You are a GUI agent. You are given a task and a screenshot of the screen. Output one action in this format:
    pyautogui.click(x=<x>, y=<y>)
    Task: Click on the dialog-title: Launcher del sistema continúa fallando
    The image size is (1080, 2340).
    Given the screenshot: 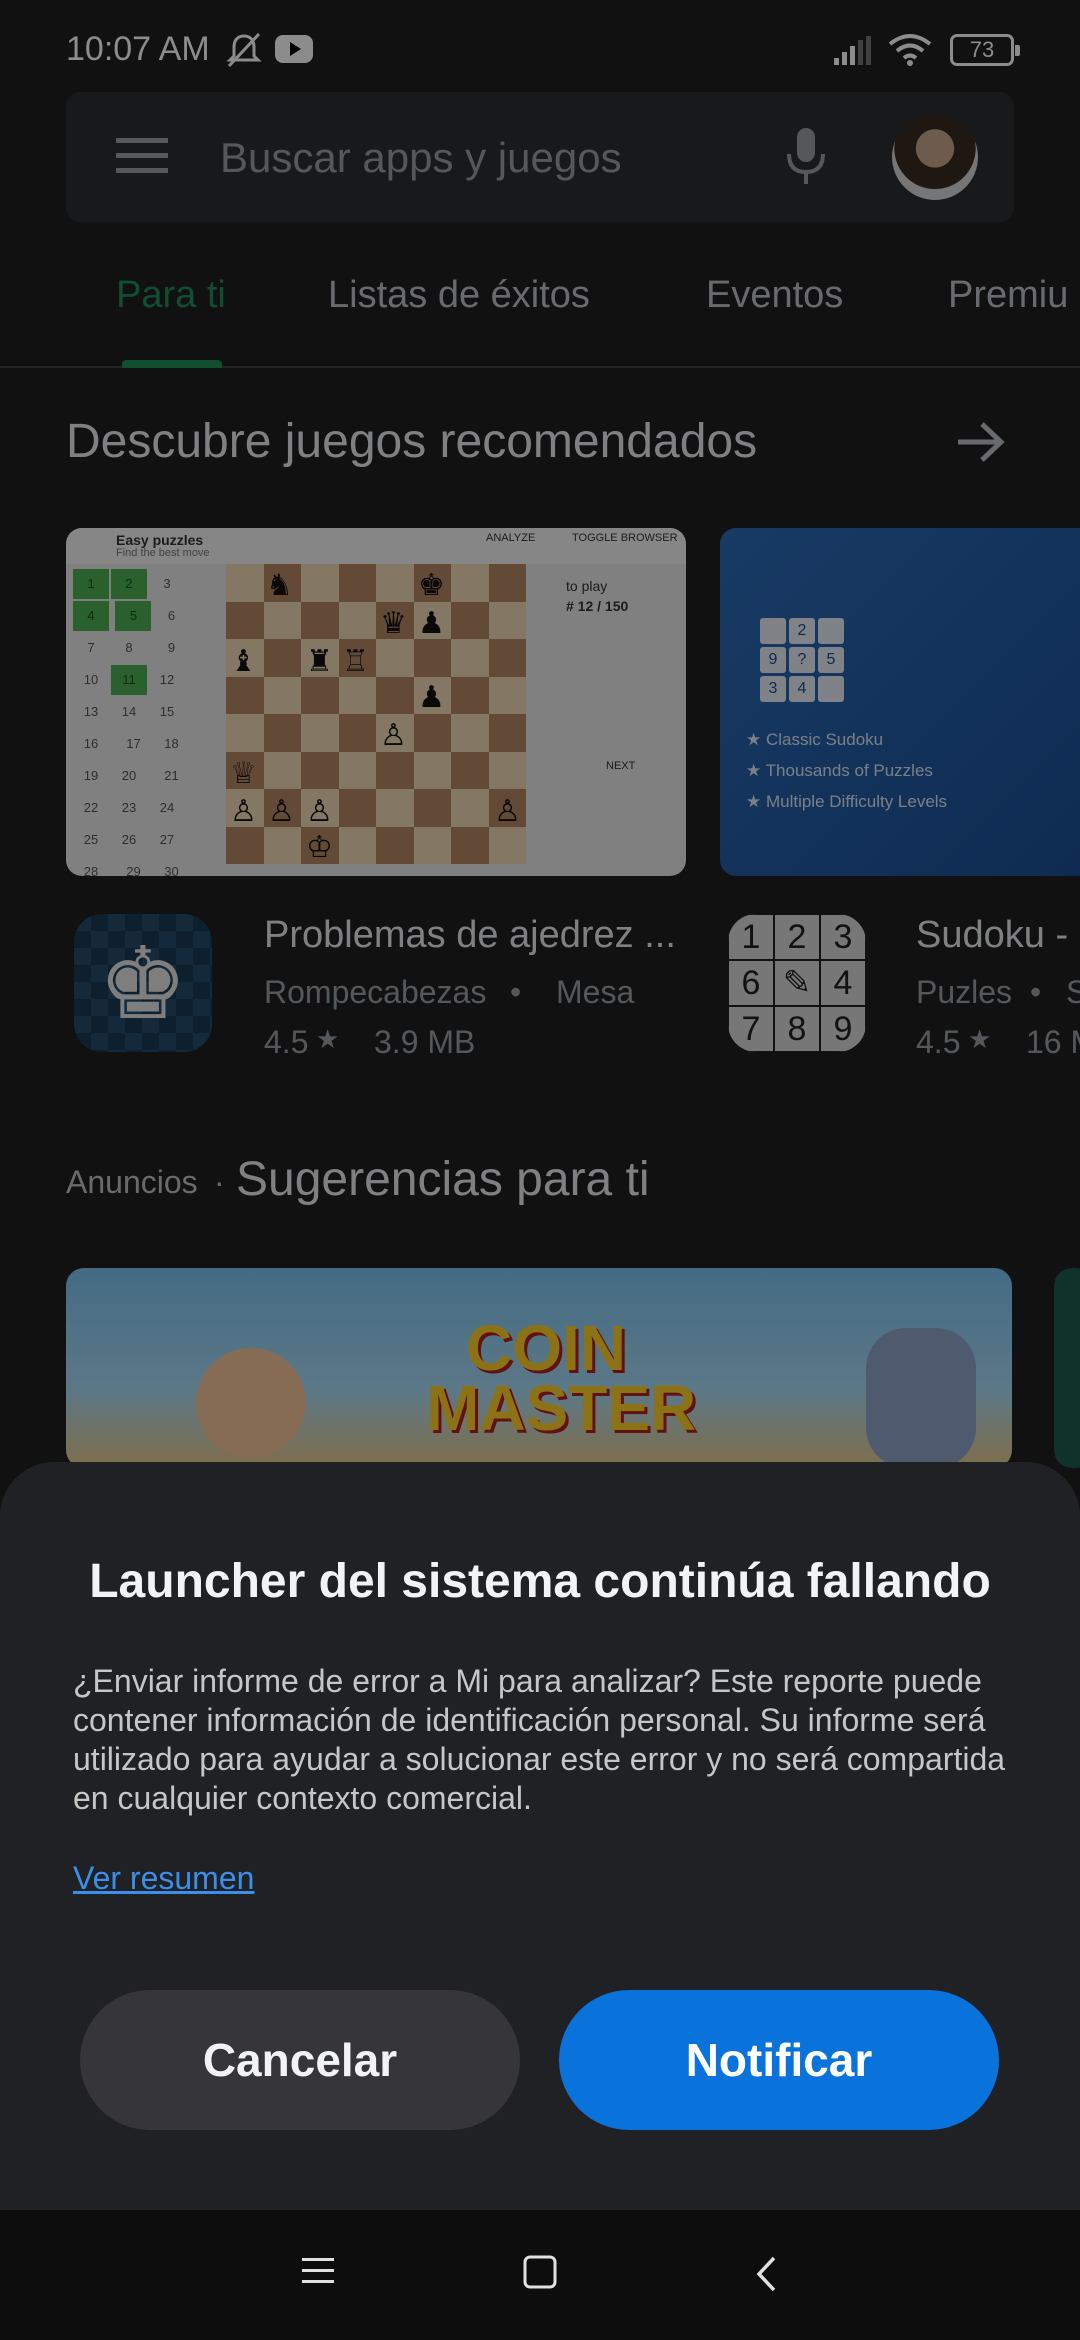 What is the action you would take?
    pyautogui.click(x=540, y=1581)
    